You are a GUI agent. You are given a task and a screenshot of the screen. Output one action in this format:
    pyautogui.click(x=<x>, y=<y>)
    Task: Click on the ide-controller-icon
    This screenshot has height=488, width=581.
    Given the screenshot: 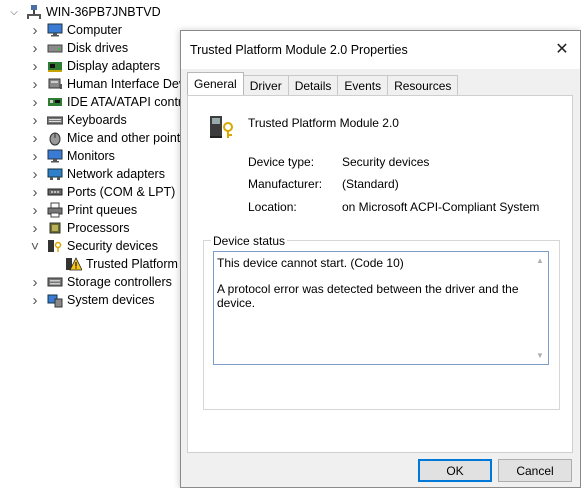 What is the action you would take?
    pyautogui.click(x=55, y=102)
    